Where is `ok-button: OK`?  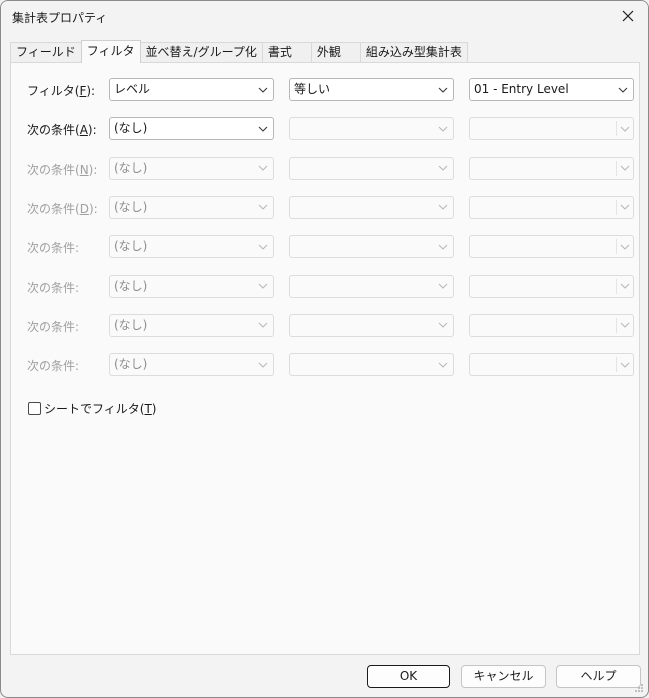
ok-button: OK is located at coordinates (408, 676).